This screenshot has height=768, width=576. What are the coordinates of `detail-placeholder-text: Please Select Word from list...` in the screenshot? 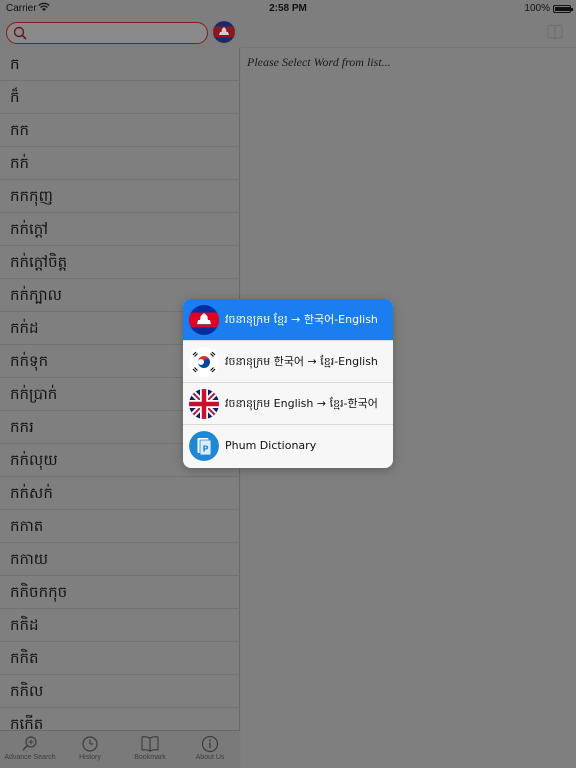 It's located at (319, 62).